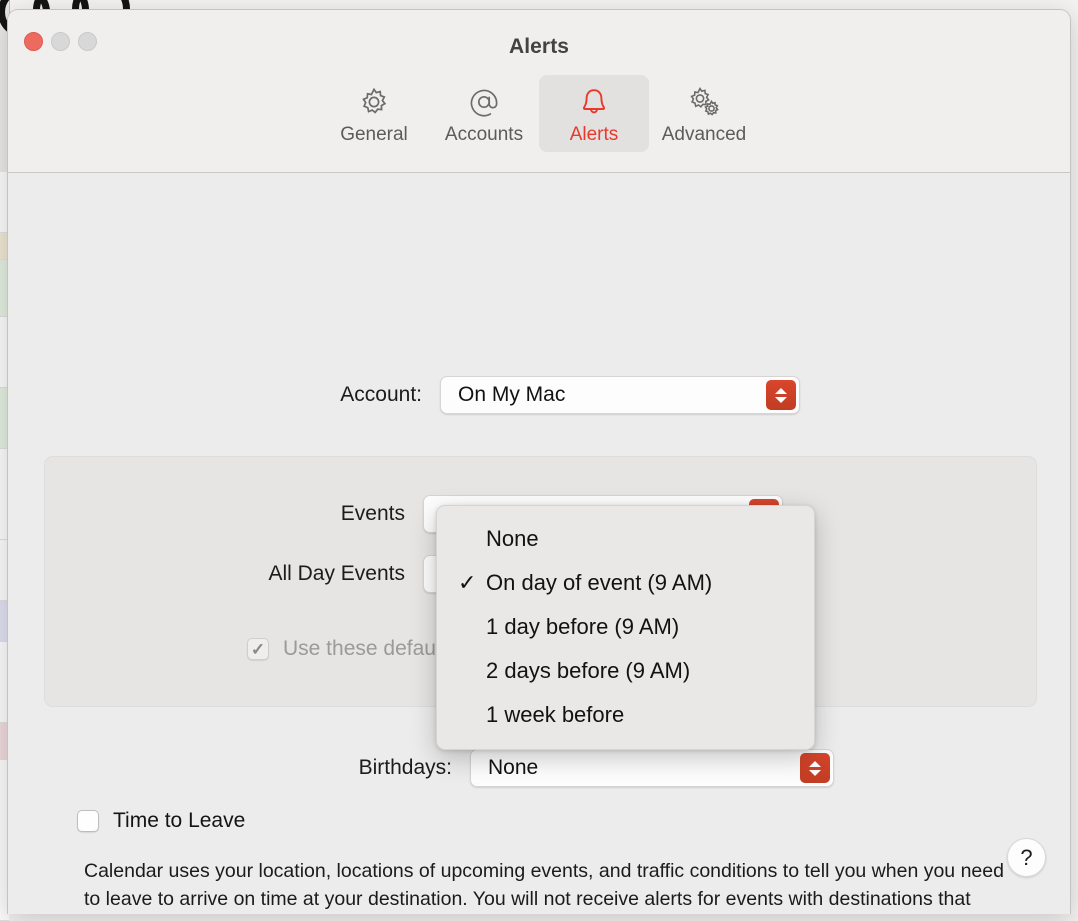 Image resolution: width=1078 pixels, height=921 pixels. I want to click on menu-item-none-label: None, so click(512, 538).